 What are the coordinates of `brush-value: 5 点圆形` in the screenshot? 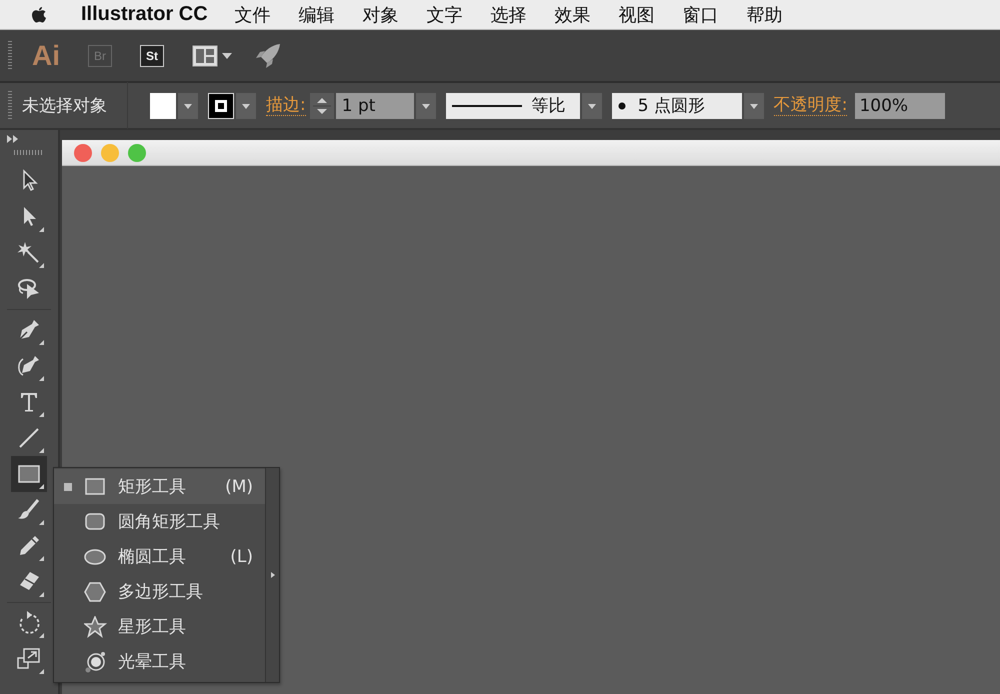 It's located at (671, 106).